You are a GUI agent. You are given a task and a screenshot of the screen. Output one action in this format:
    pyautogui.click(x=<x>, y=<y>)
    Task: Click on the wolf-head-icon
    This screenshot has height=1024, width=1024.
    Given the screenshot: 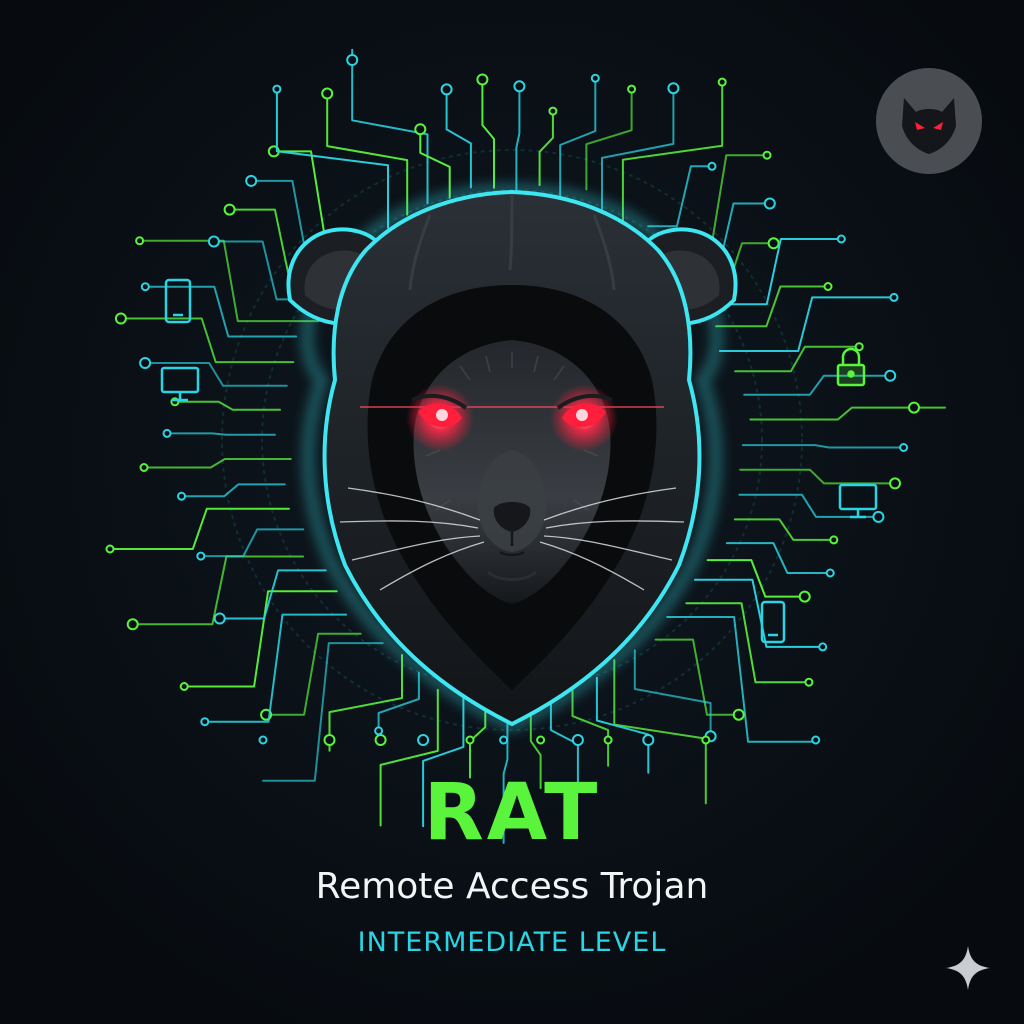 What is the action you would take?
    pyautogui.click(x=929, y=121)
    